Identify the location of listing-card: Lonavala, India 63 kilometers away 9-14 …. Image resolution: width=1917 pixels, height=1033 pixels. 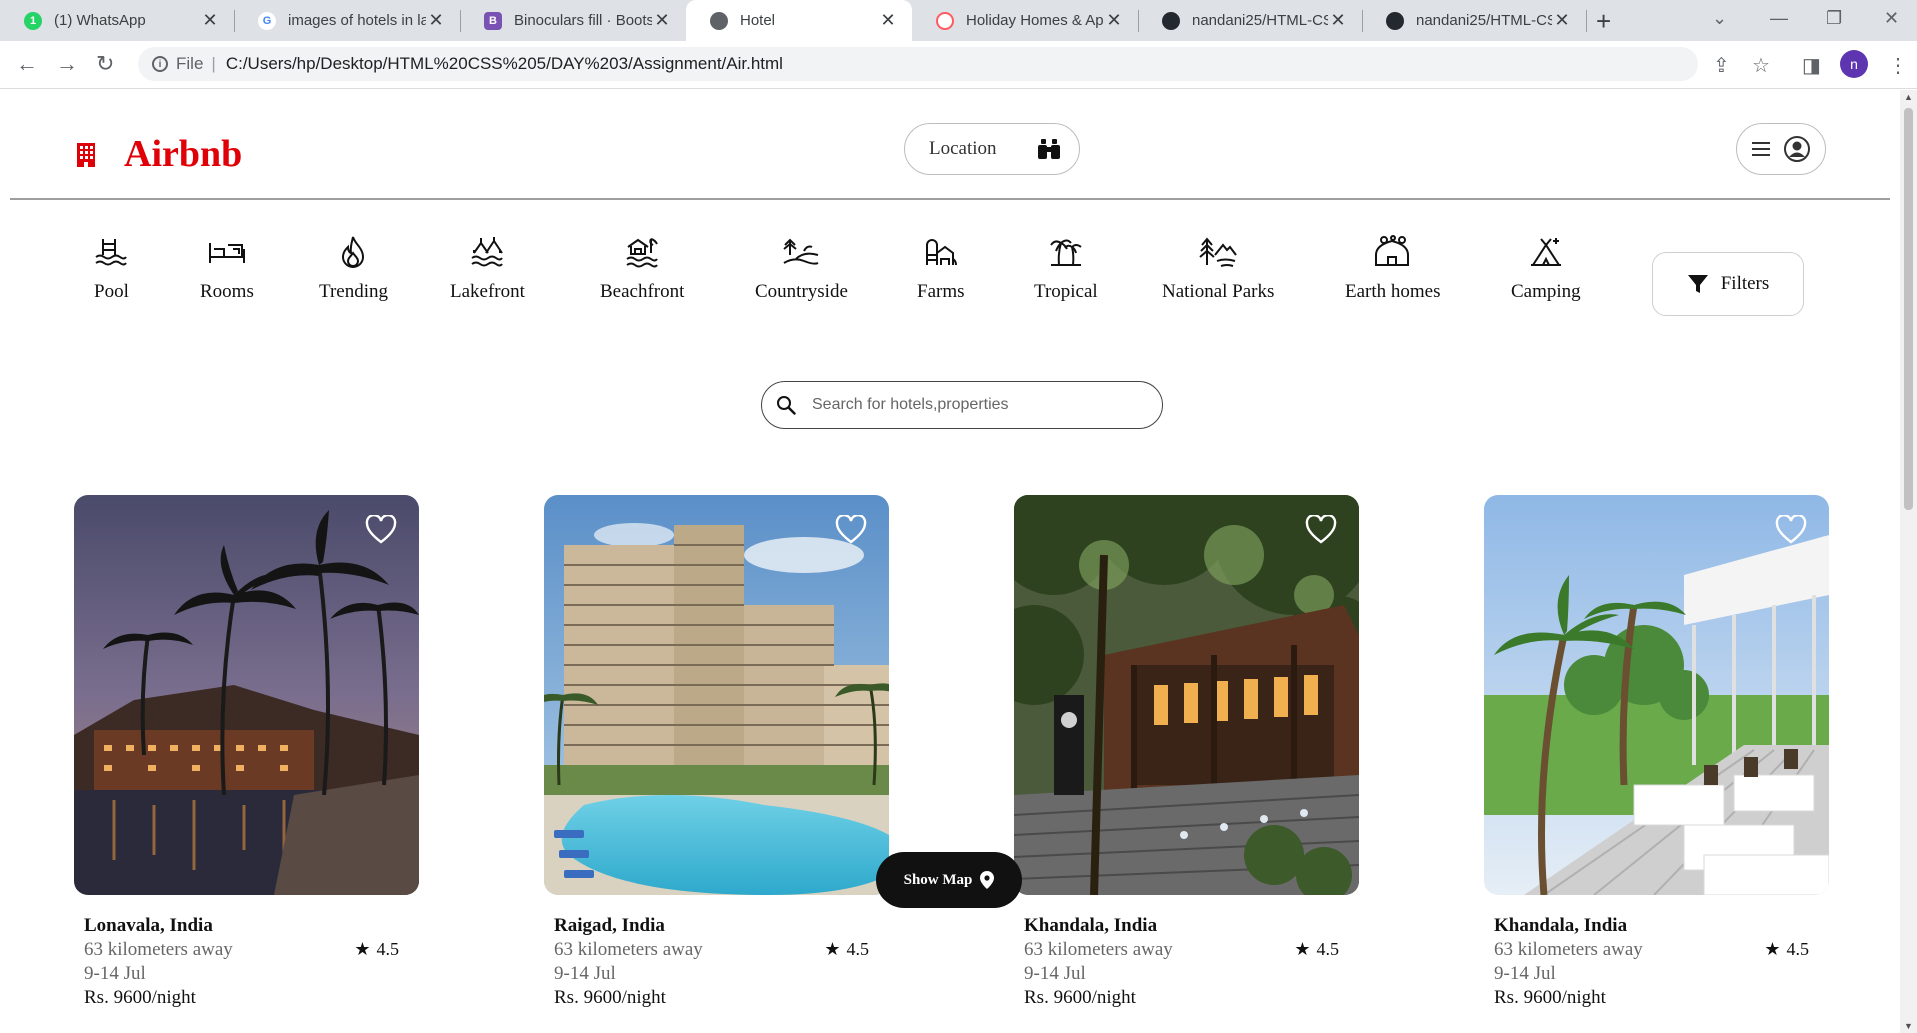
(246, 752).